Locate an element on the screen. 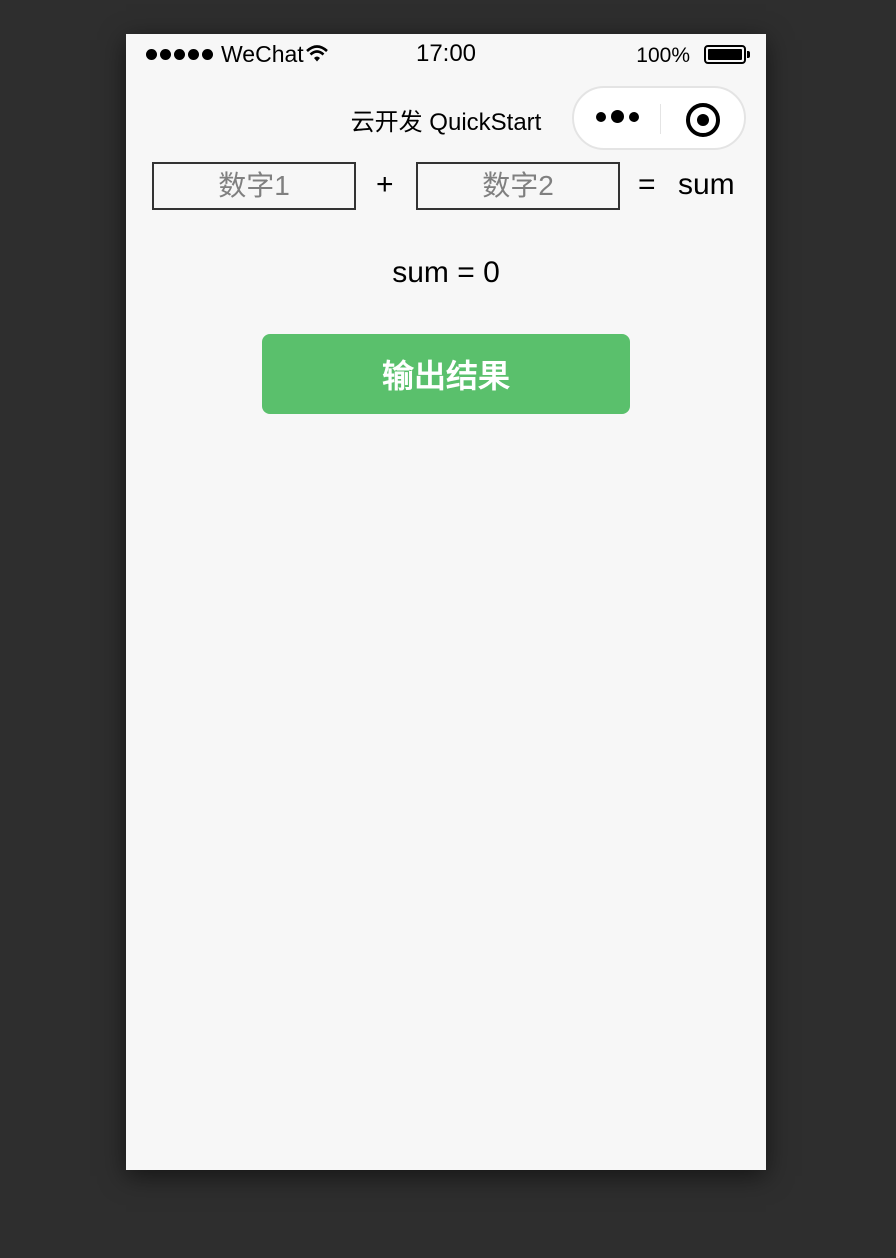 This screenshot has width=896, height=1258. output-result-button: 输出结果 is located at coordinates (446, 374).